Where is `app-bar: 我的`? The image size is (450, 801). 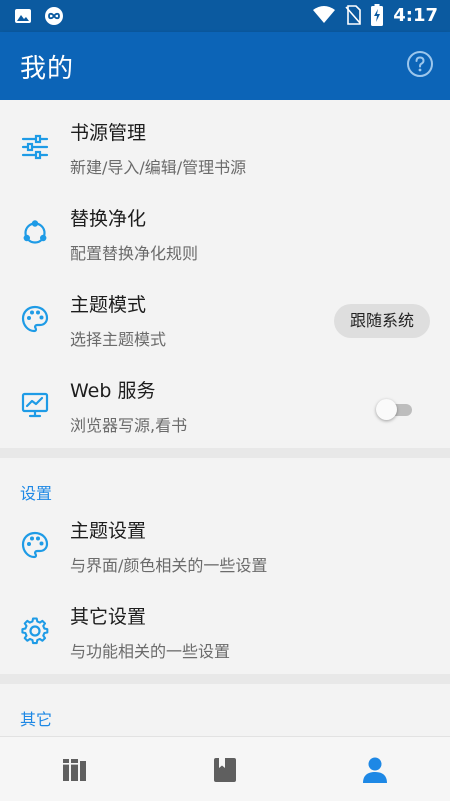 app-bar: 我的 is located at coordinates (225, 66).